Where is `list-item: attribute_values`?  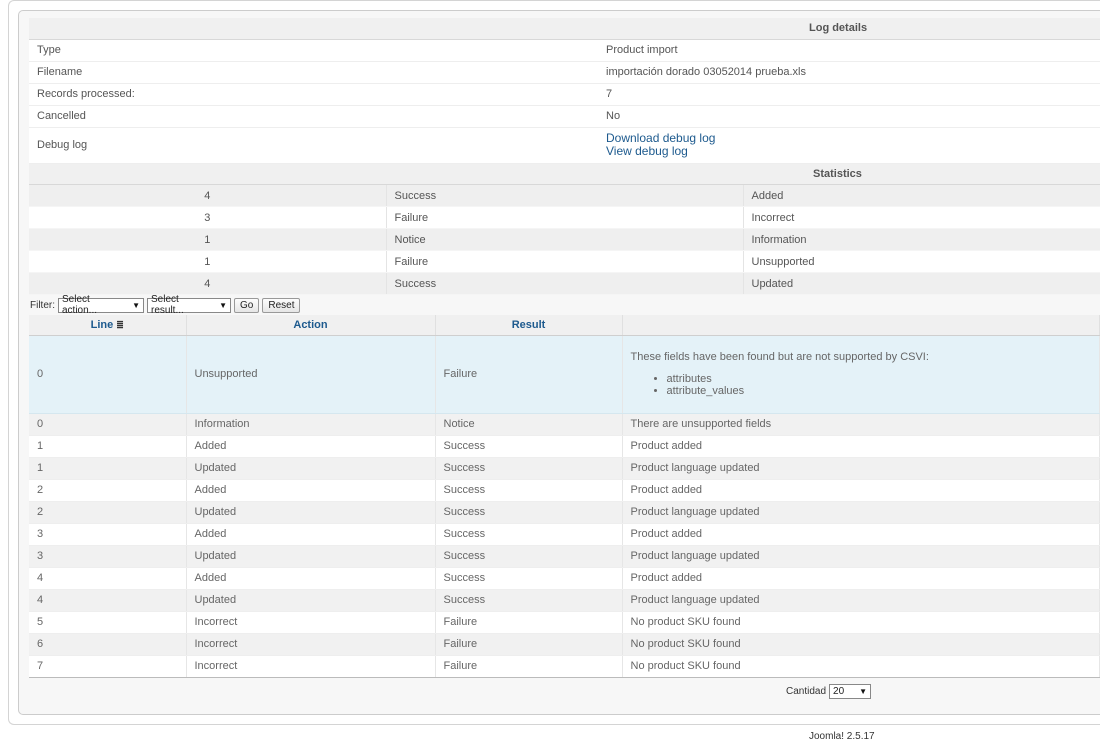
list-item: attribute_values is located at coordinates (879, 391).